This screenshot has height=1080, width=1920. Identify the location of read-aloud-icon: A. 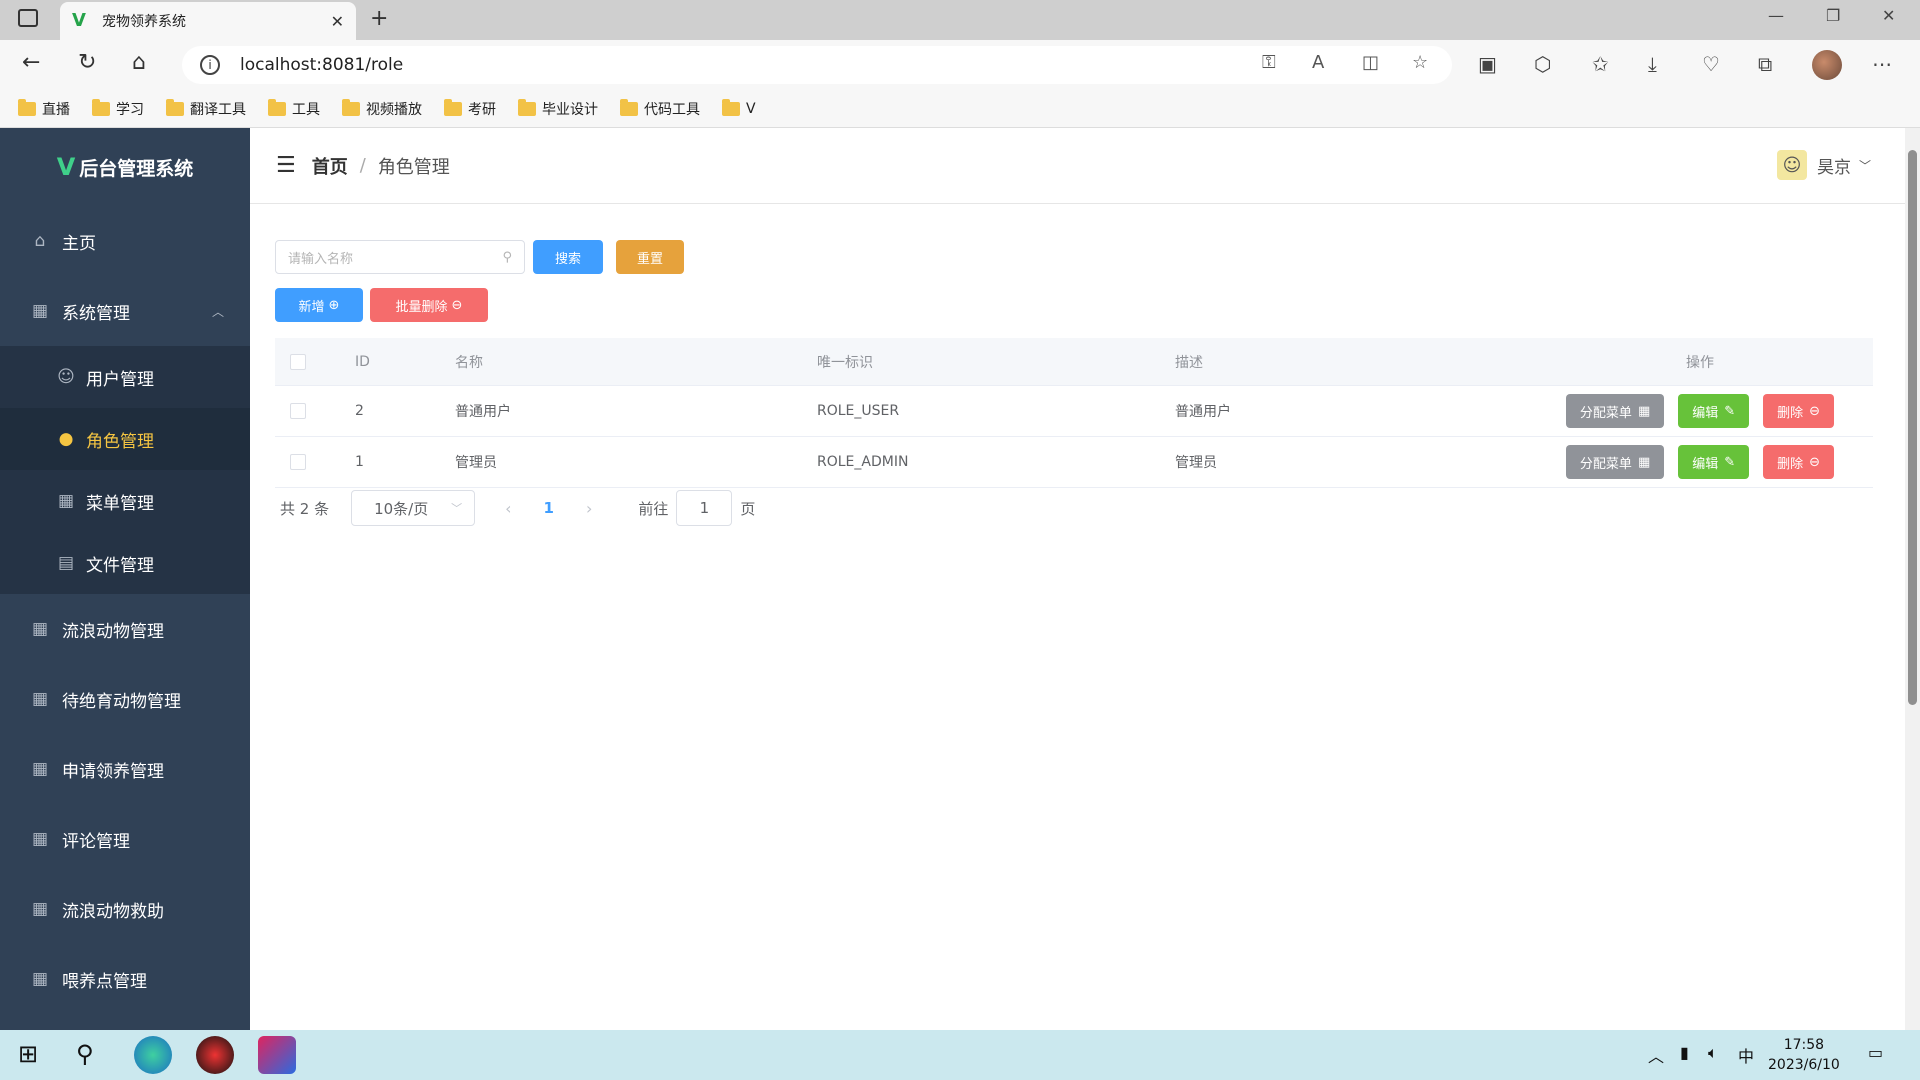
(1318, 62).